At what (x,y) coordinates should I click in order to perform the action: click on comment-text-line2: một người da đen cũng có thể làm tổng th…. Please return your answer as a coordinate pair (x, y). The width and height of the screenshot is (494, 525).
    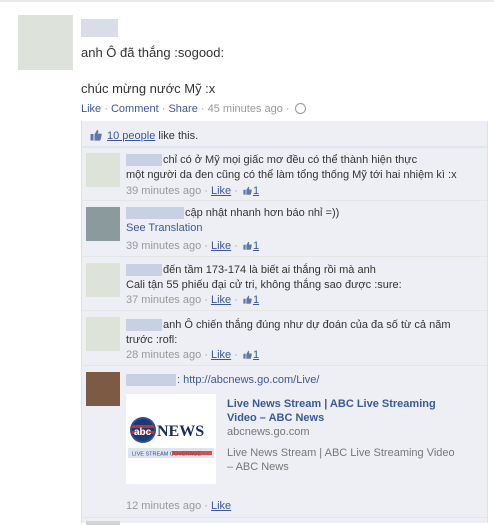
    Looking at the image, I should click on (291, 175).